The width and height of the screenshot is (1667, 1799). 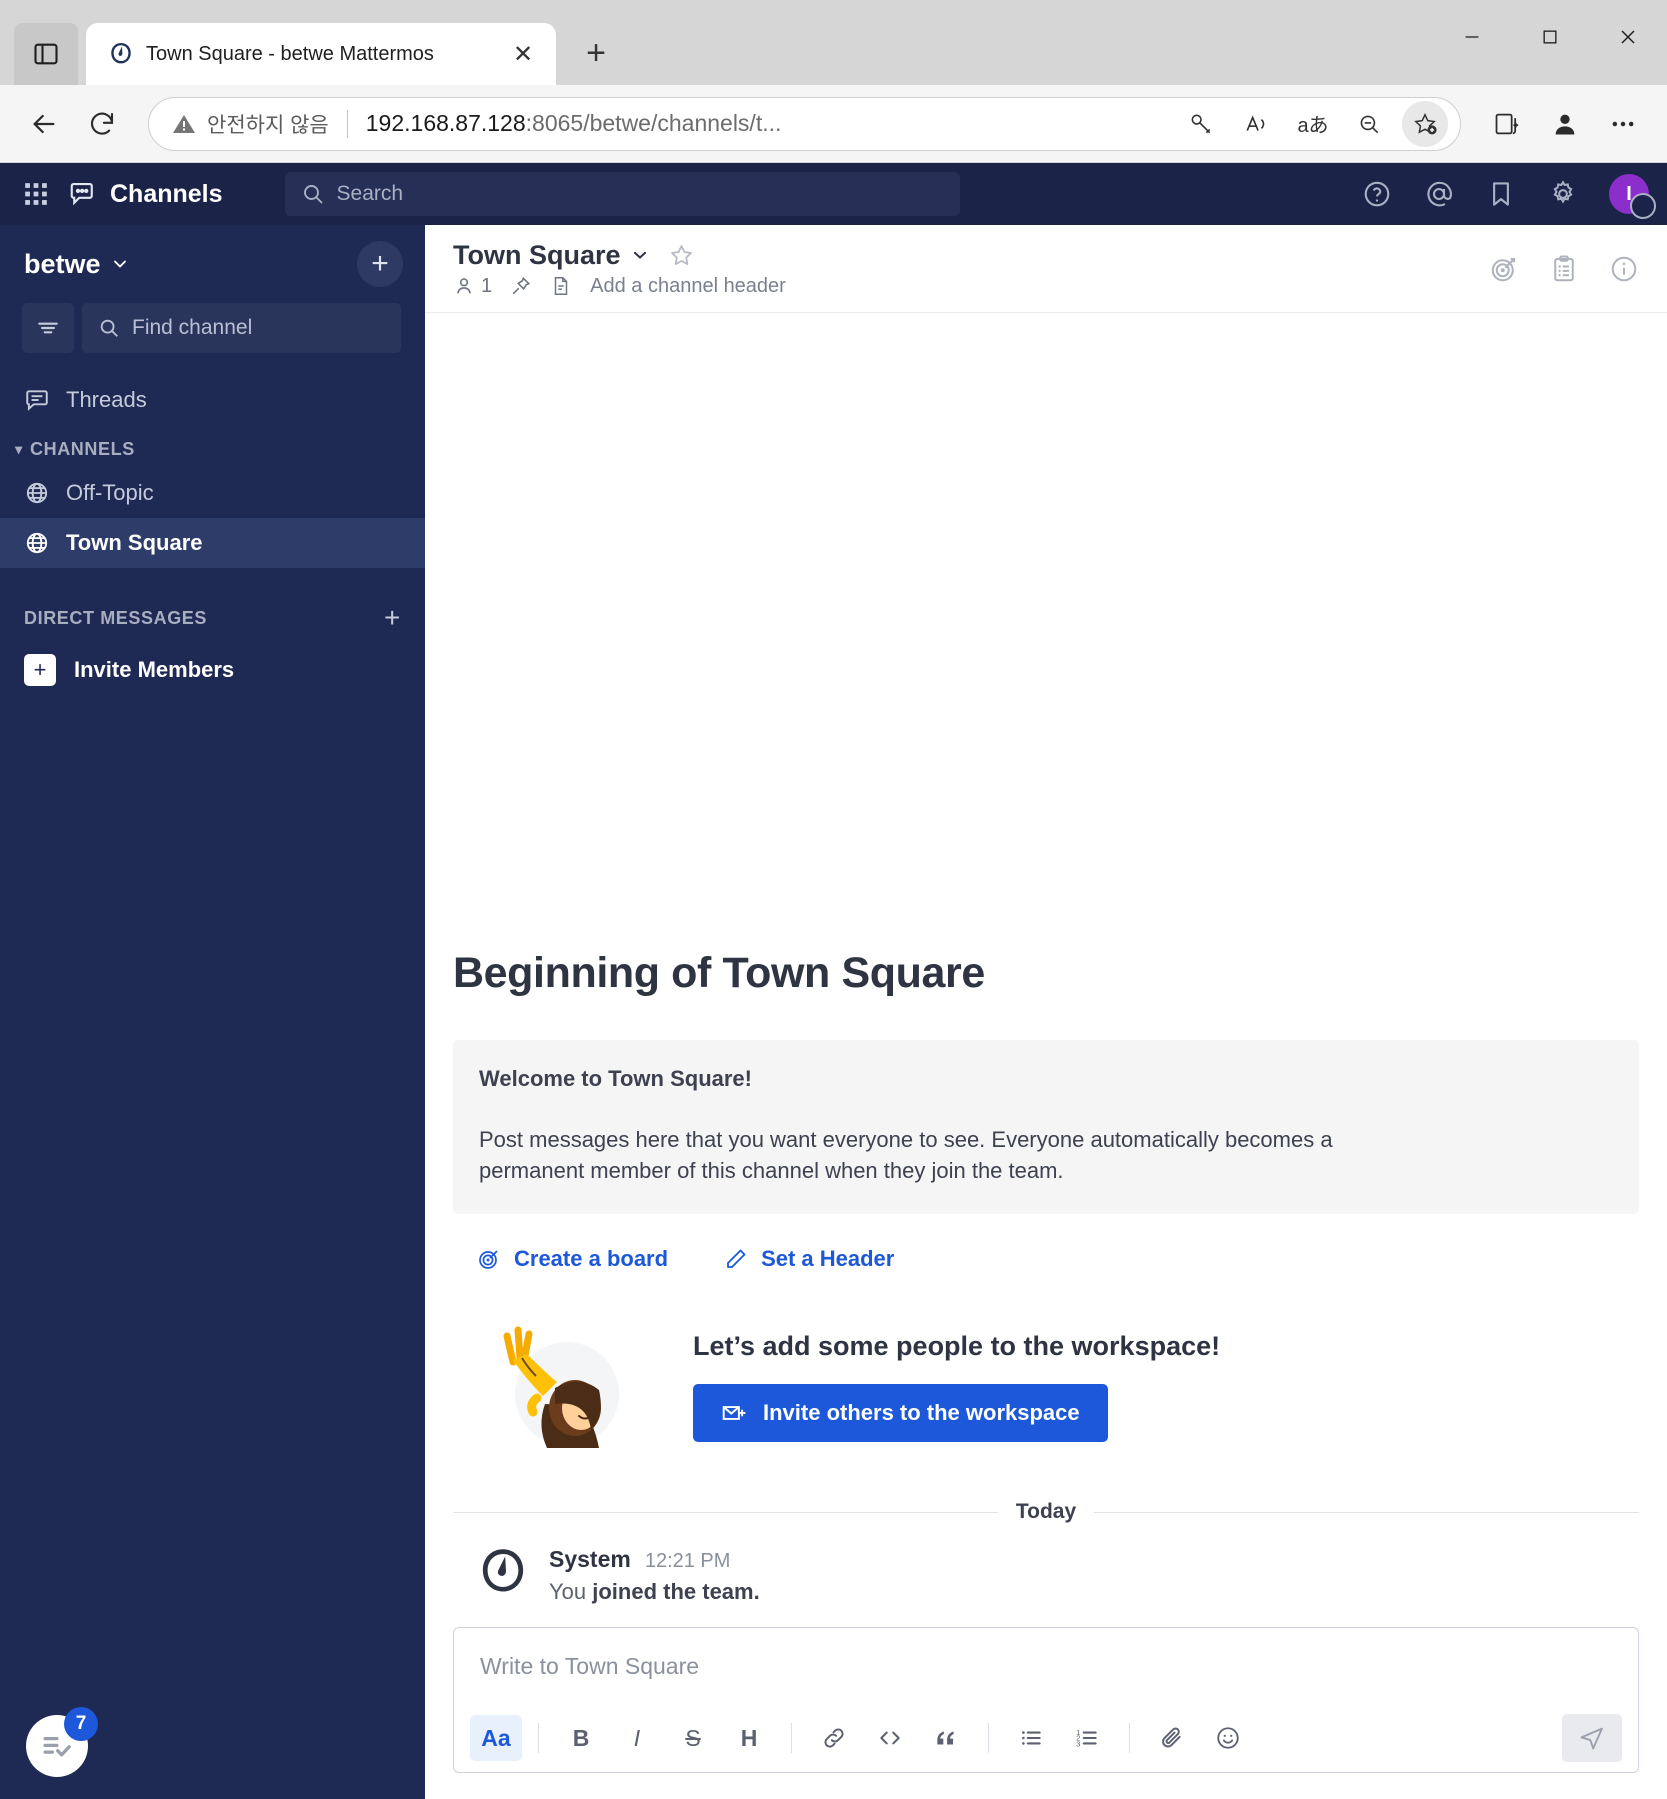 I want to click on code-button, so click(x=890, y=1738).